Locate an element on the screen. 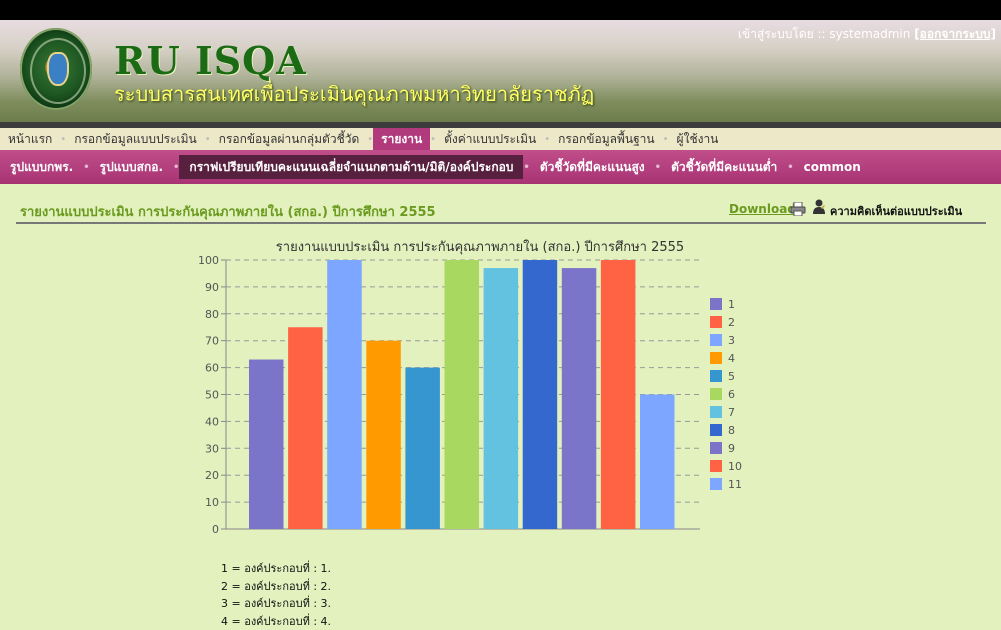 This screenshot has width=1001, height=630. y-tick-label: 10 is located at coordinates (212, 502).